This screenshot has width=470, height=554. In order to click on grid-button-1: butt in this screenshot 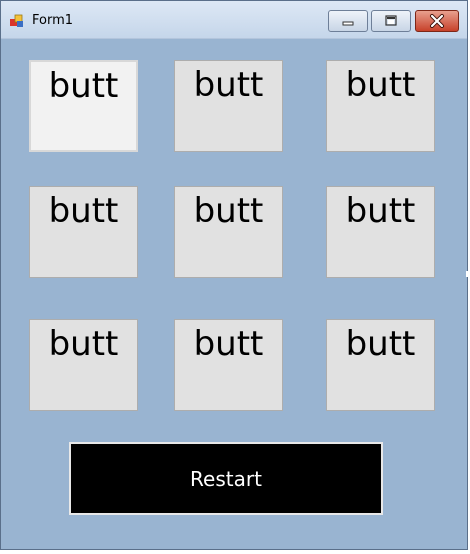, I will do `click(83, 106)`.